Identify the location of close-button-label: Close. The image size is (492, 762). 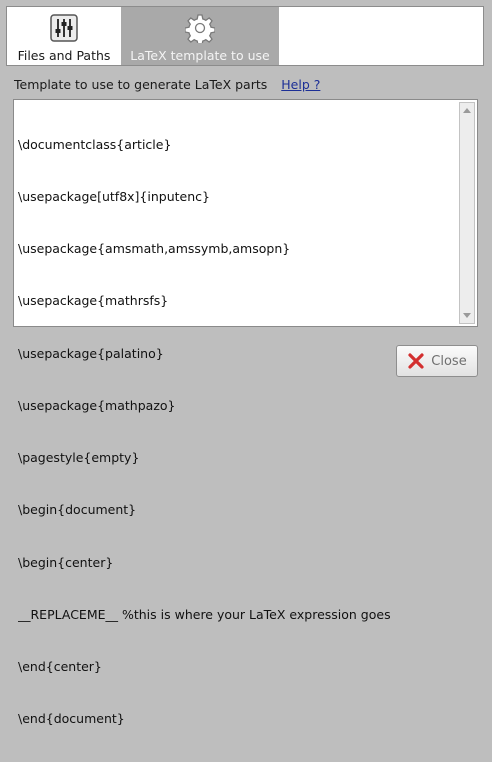
(449, 361).